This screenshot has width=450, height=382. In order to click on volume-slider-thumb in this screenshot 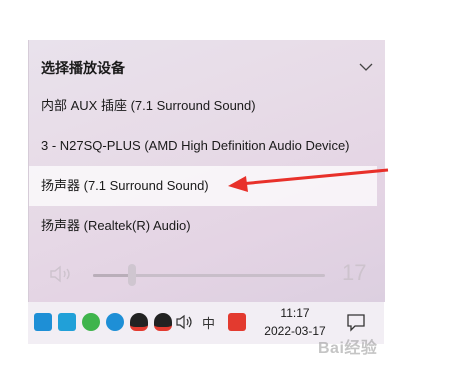, I will do `click(132, 275)`.